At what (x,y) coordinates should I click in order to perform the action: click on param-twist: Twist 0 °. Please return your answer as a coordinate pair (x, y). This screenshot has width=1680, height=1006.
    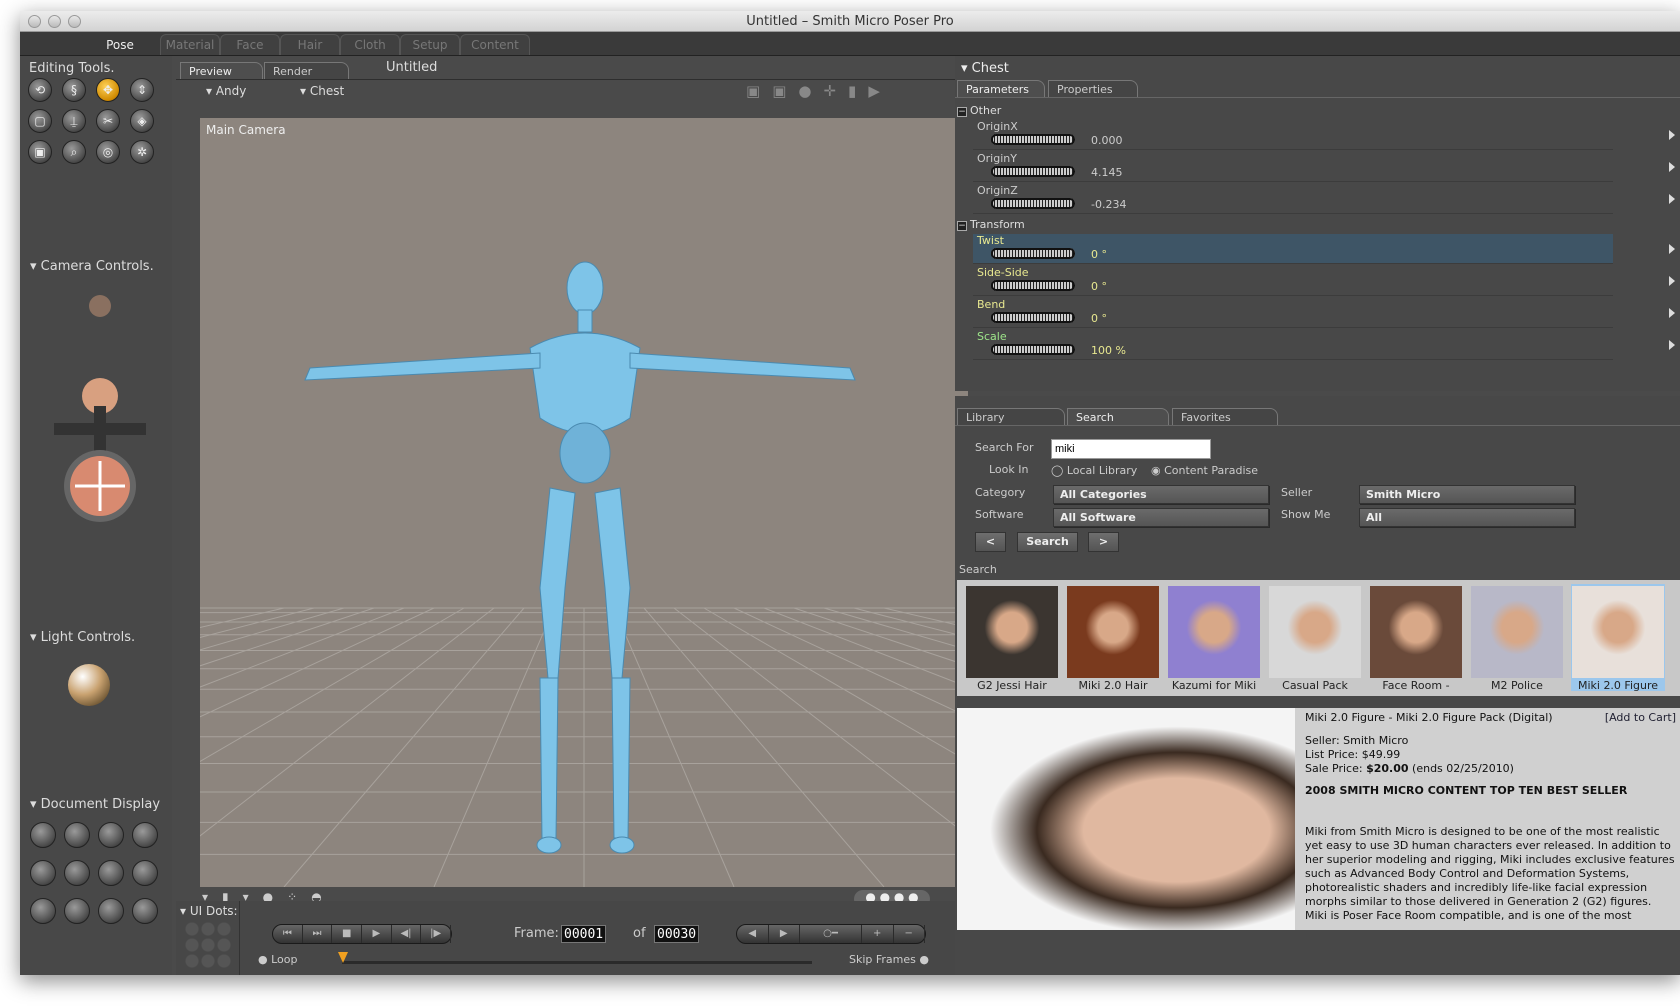
    Looking at the image, I should click on (1324, 249).